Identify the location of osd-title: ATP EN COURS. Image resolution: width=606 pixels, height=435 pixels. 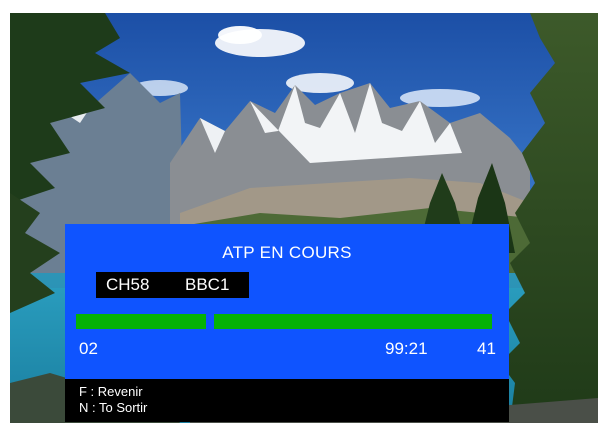
(287, 252).